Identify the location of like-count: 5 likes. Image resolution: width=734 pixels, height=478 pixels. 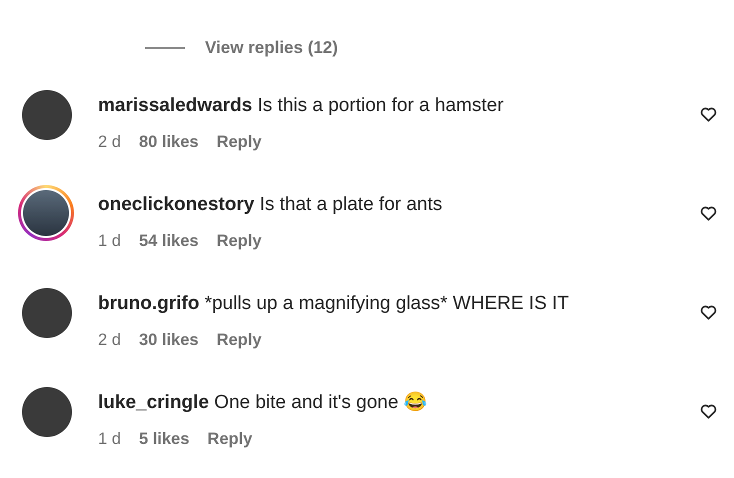
(164, 439).